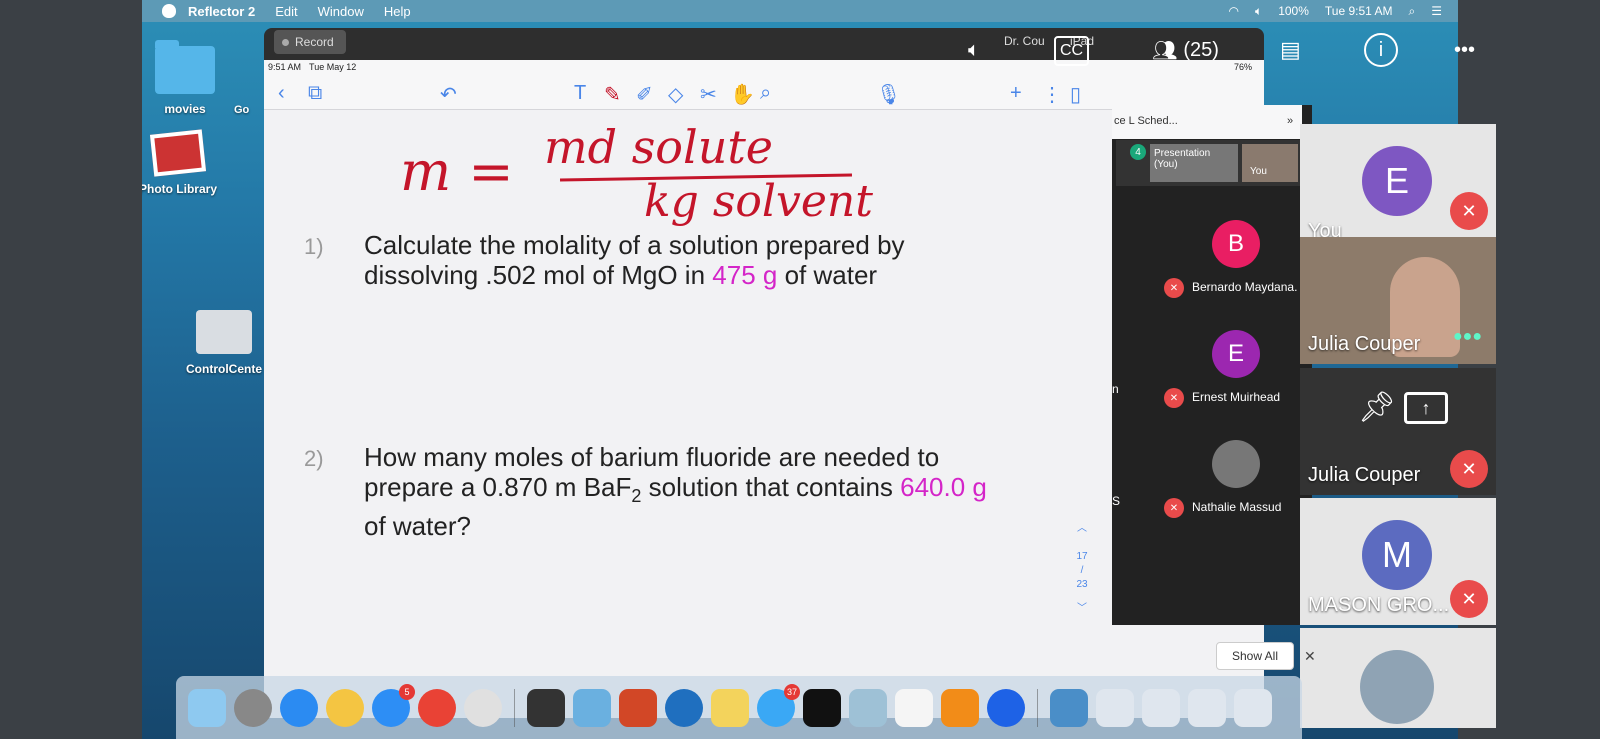  Describe the element at coordinates (1194, 163) in the screenshot. I see `presentation-thumb: Presentation (You)` at that location.